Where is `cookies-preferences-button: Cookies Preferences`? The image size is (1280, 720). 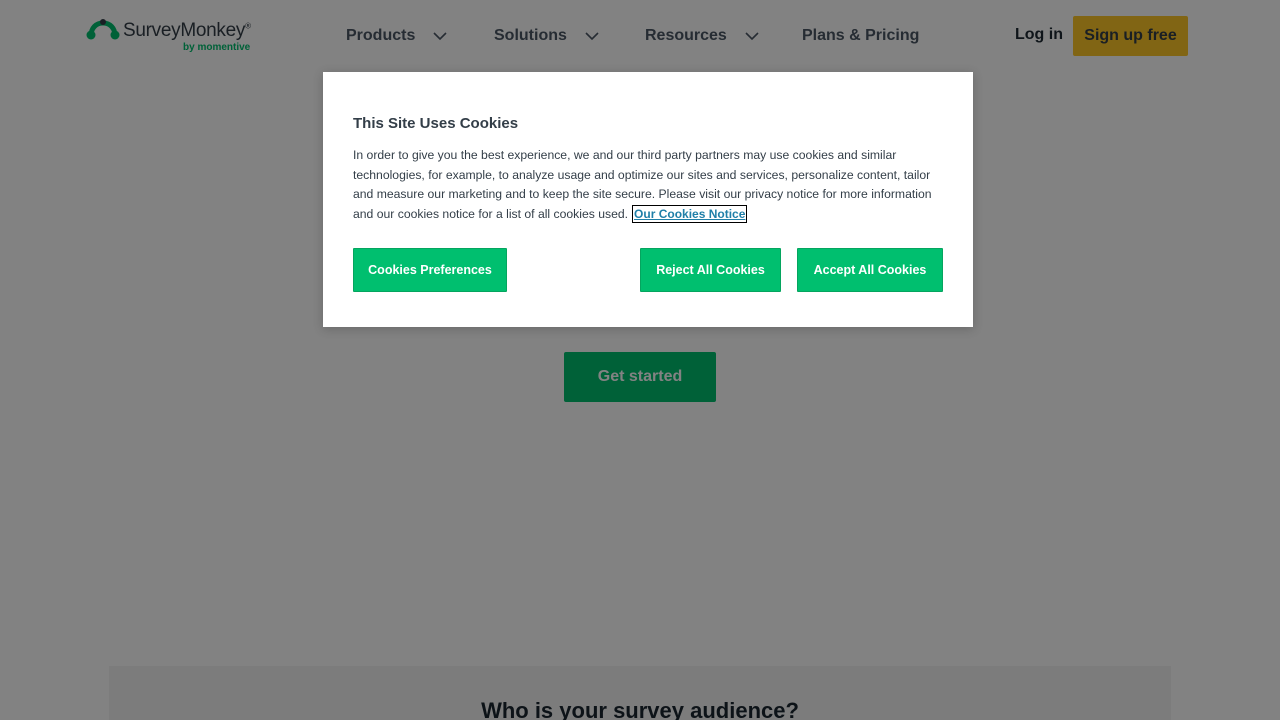
cookies-preferences-button: Cookies Preferences is located at coordinates (430, 270).